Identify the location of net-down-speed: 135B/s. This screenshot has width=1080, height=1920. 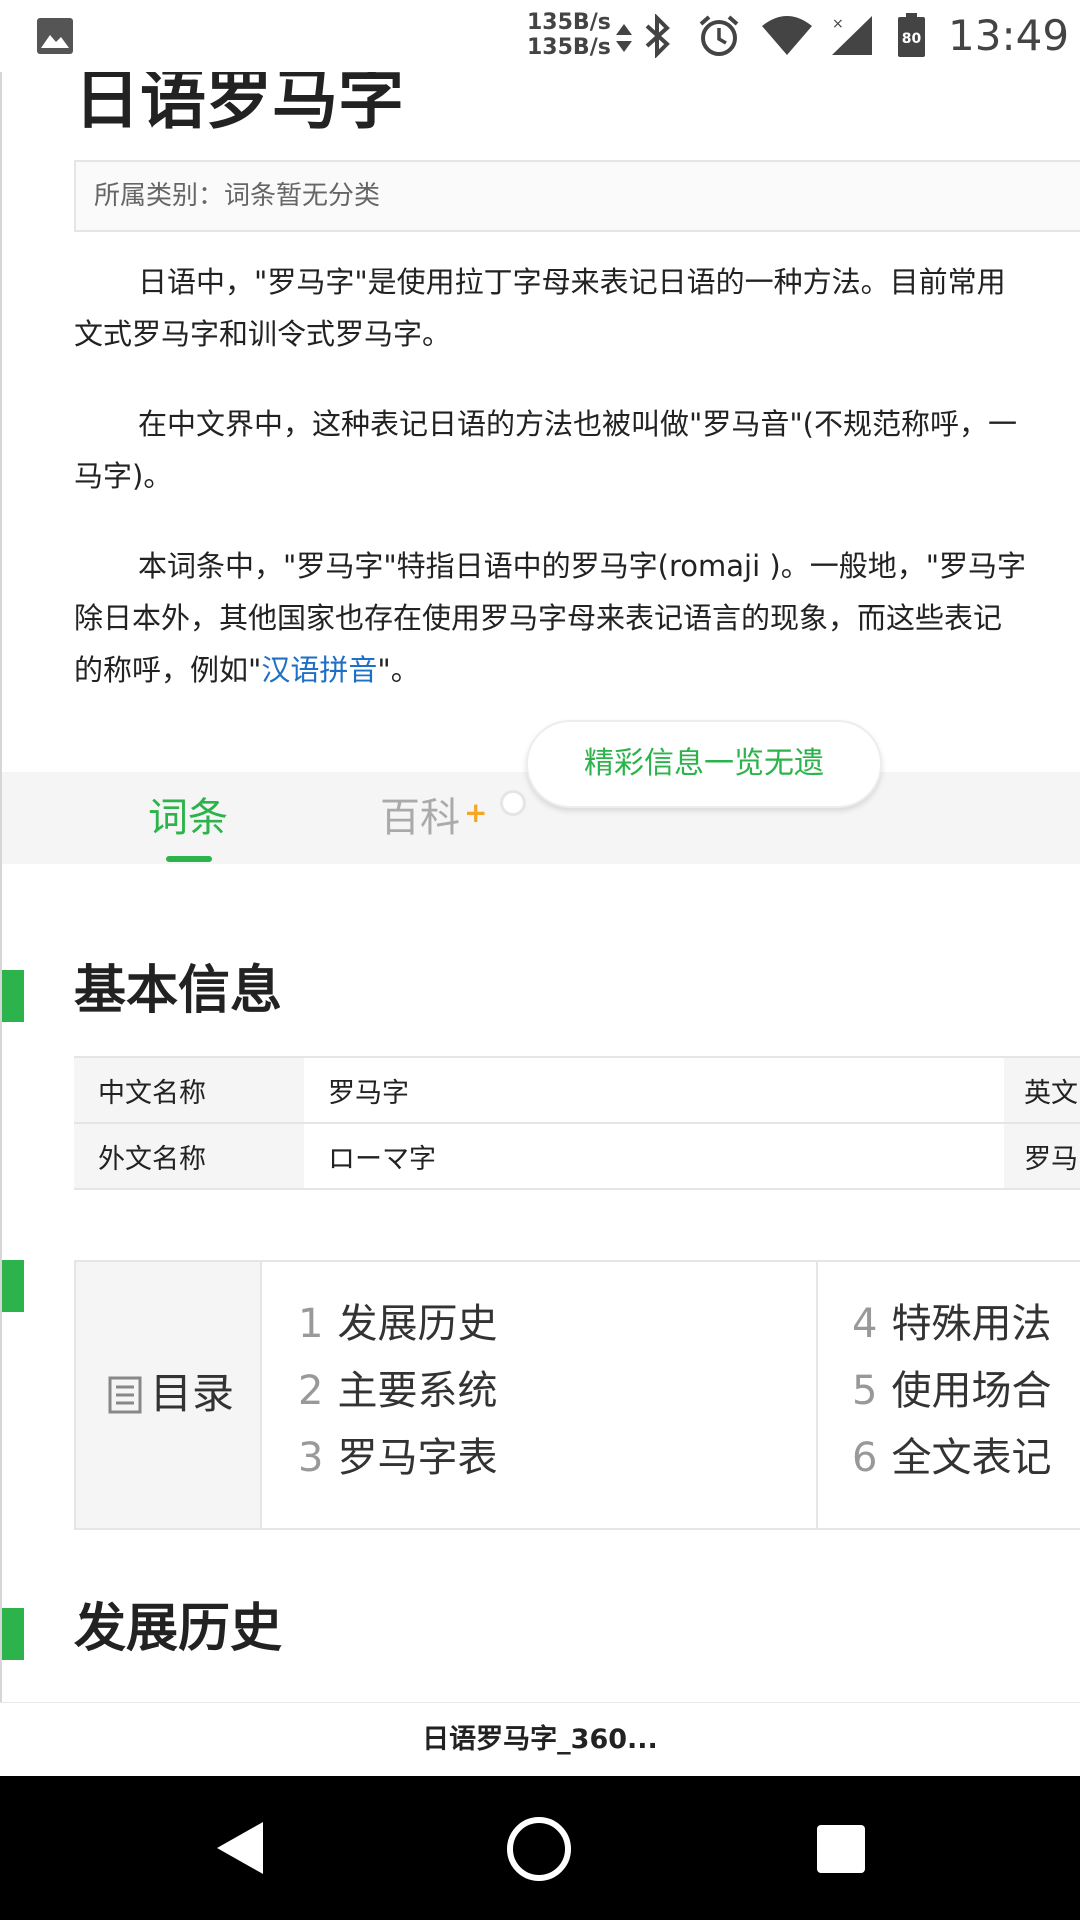
(569, 47).